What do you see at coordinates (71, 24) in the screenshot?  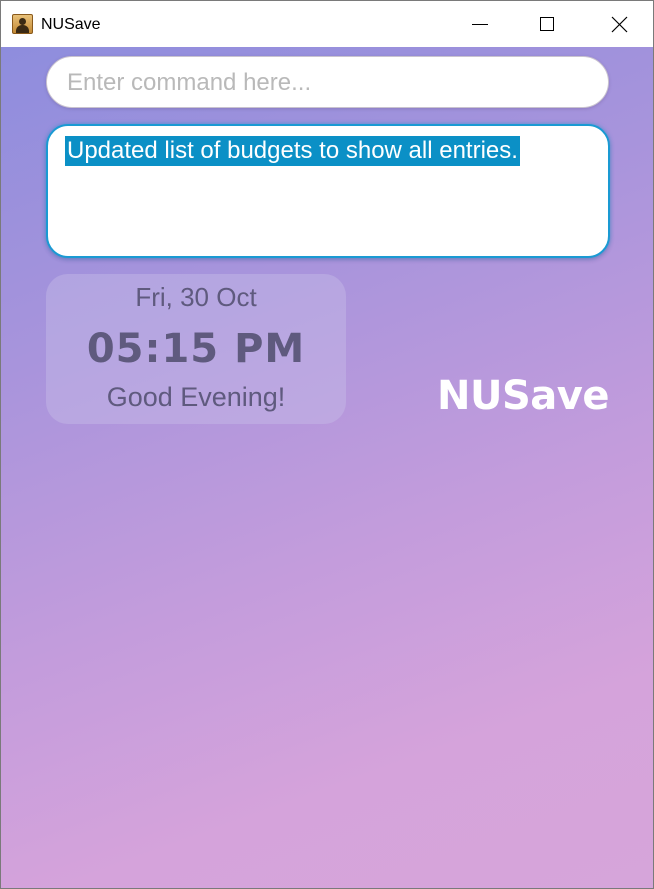 I see `window-title: NUSave` at bounding box center [71, 24].